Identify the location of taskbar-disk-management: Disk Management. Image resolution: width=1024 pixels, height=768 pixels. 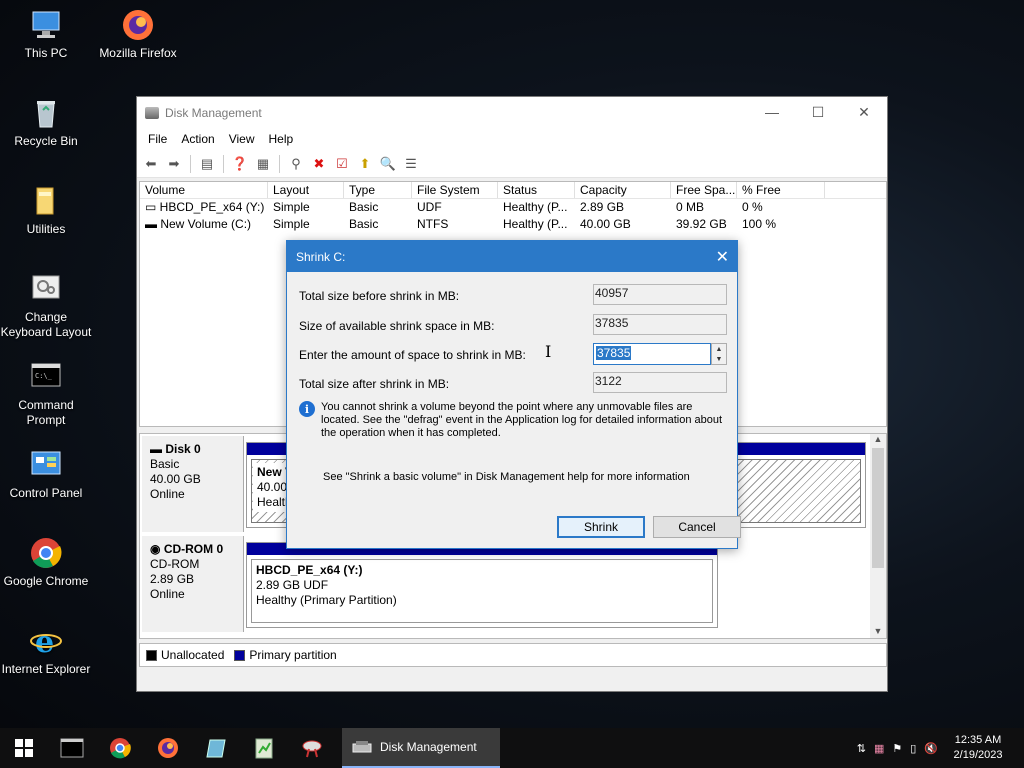
(421, 748).